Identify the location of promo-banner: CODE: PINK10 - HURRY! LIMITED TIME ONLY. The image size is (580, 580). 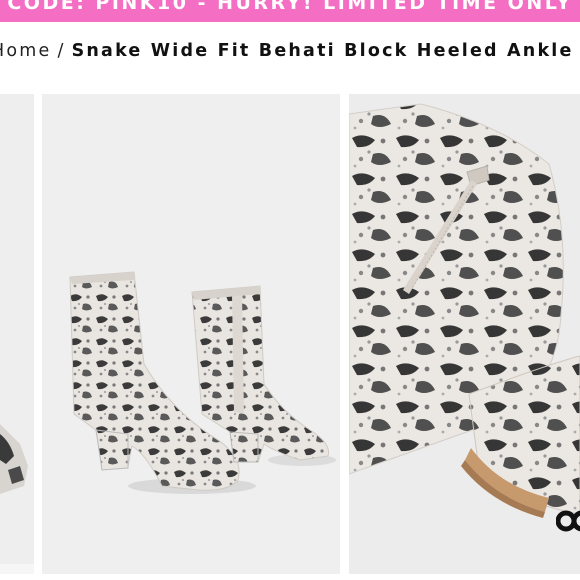
(290, 11).